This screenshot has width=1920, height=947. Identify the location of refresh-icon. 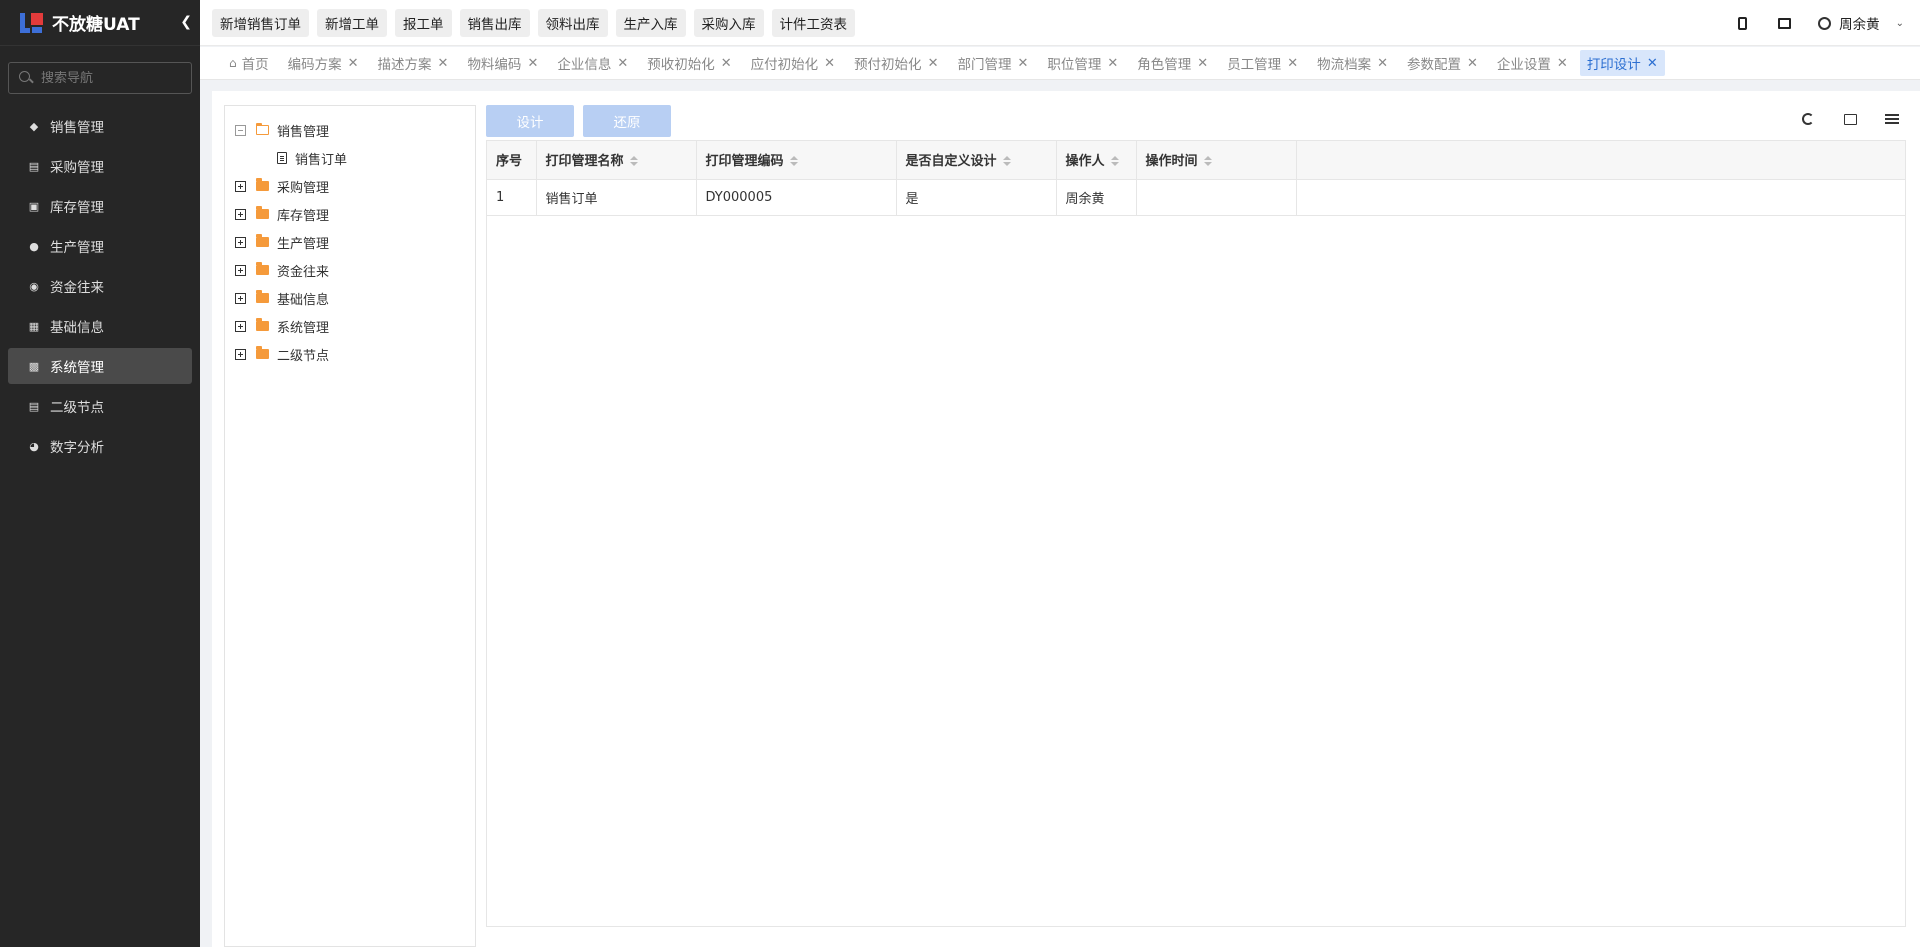
(1808, 119).